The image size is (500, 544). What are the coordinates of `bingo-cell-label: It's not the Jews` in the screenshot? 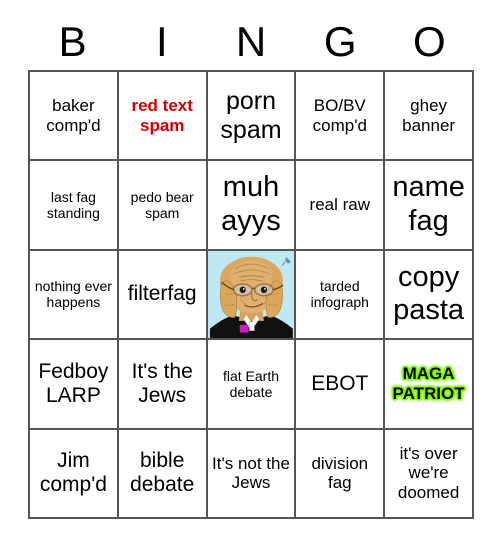 It's located at (251, 473).